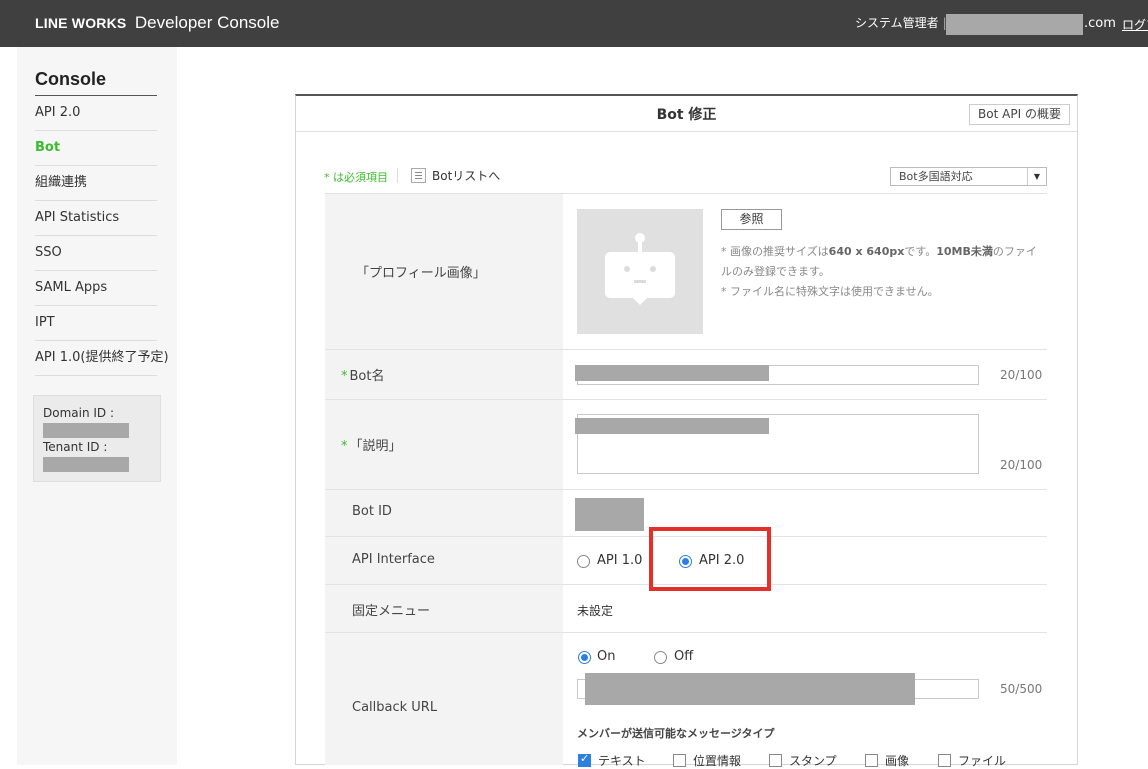  I want to click on browse-button: 参照, so click(751, 219).